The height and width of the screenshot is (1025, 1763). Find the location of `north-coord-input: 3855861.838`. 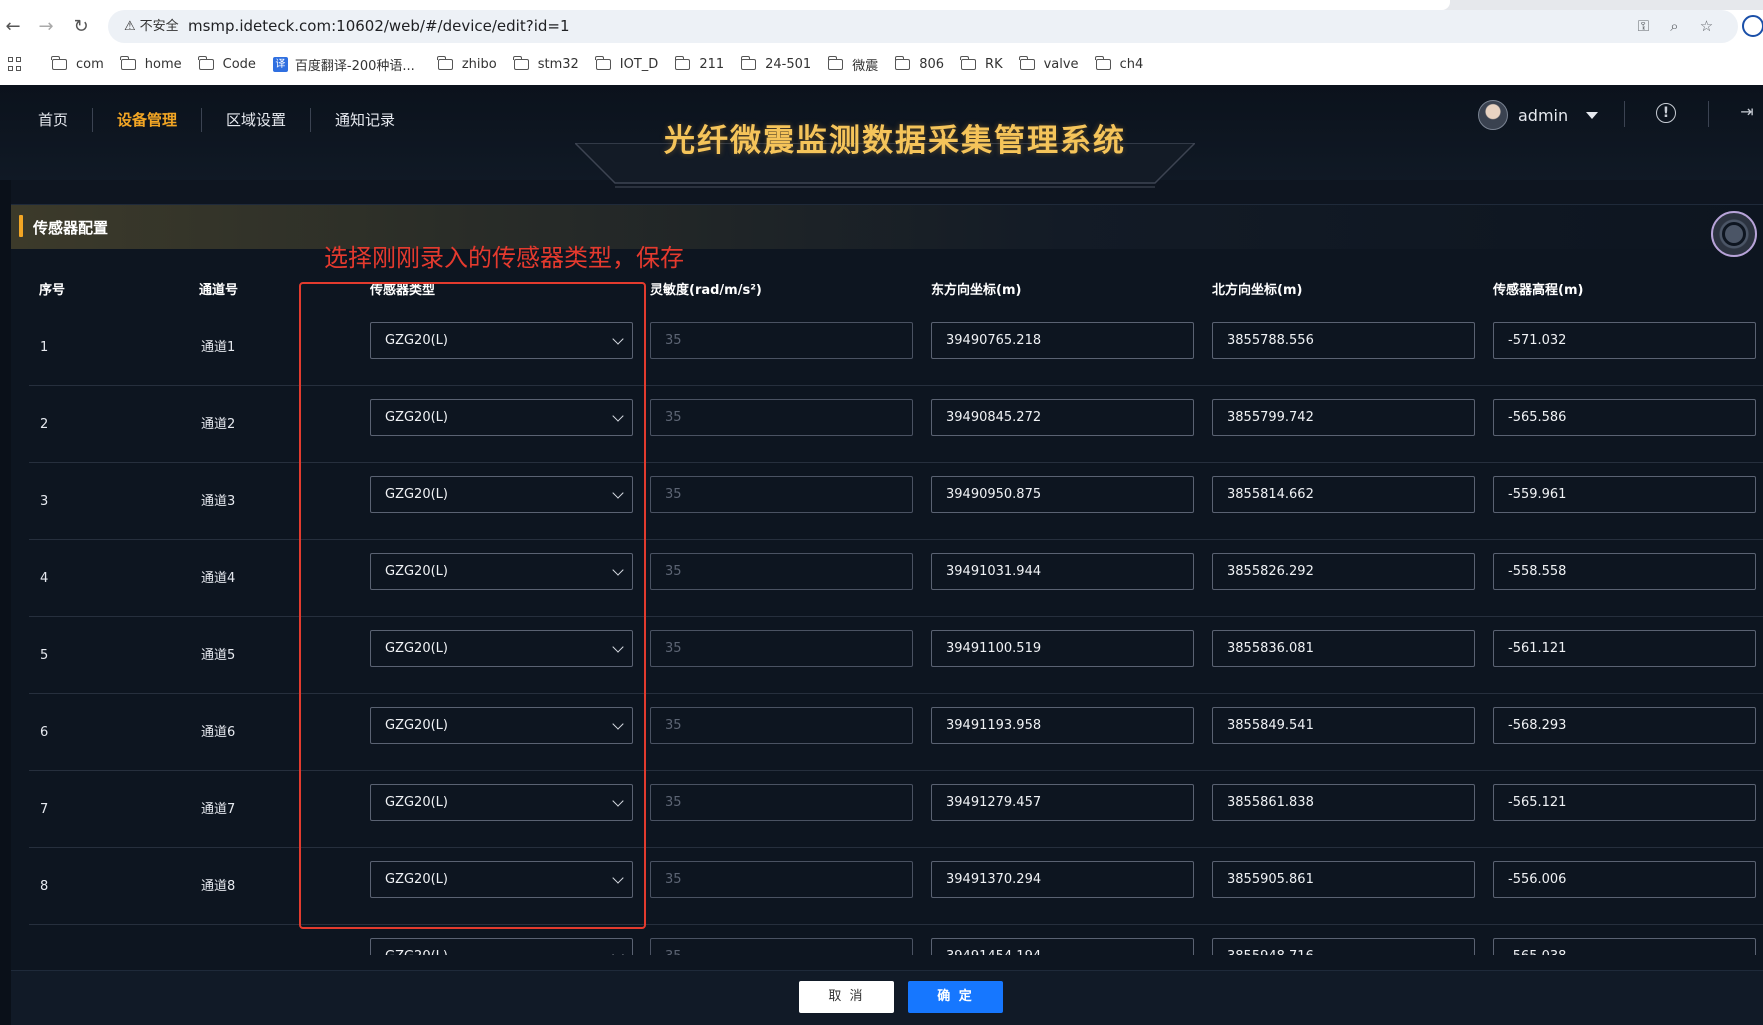

north-coord-input: 3855861.838 is located at coordinates (1343, 802).